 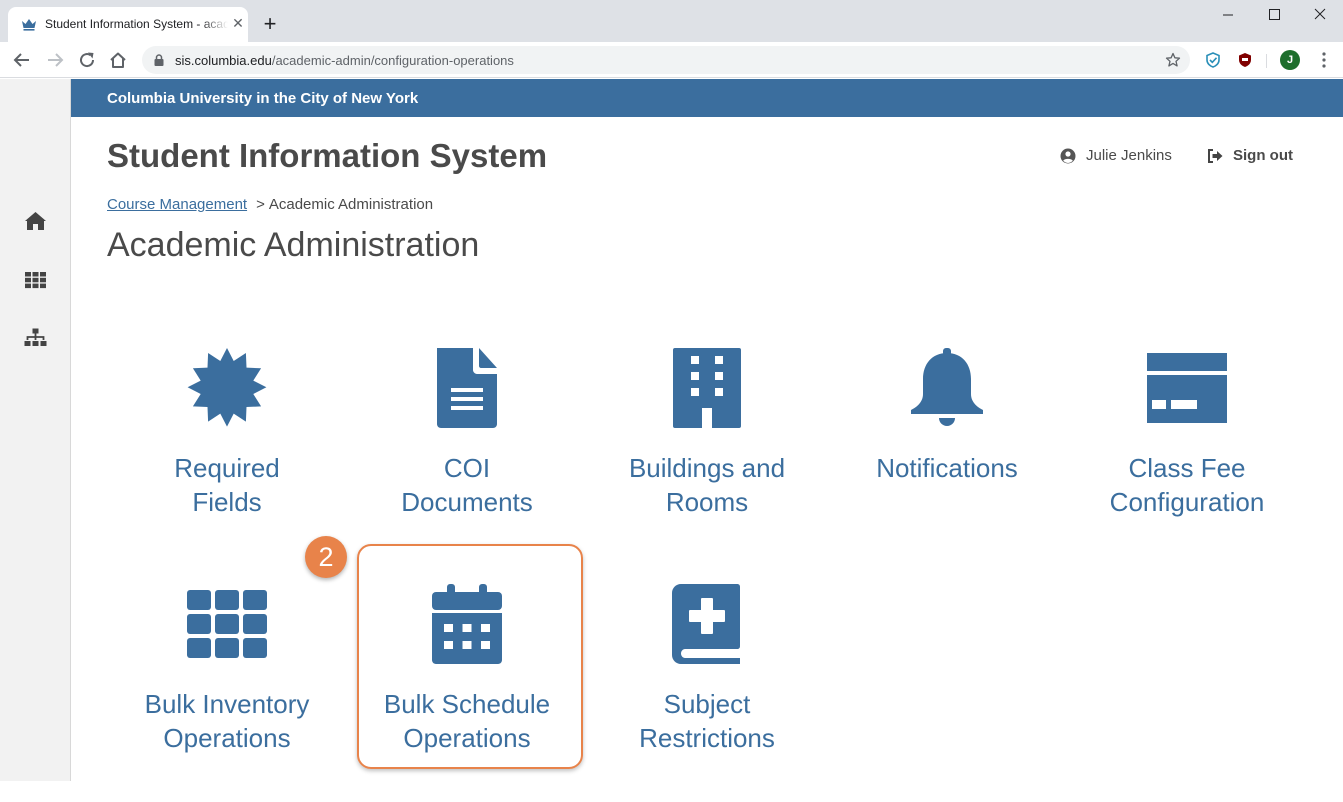 I want to click on tile-label: Class Fee Configuration, so click(x=1187, y=485).